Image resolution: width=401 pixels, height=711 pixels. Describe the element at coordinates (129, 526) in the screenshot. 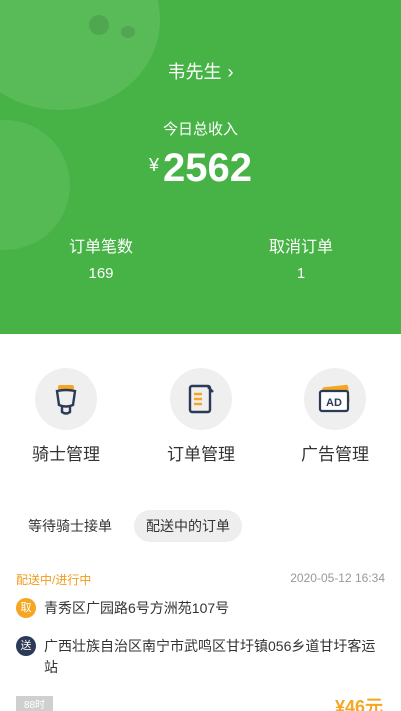

I see `order-tabs: 等待骑士接单 配送中的订单` at that location.